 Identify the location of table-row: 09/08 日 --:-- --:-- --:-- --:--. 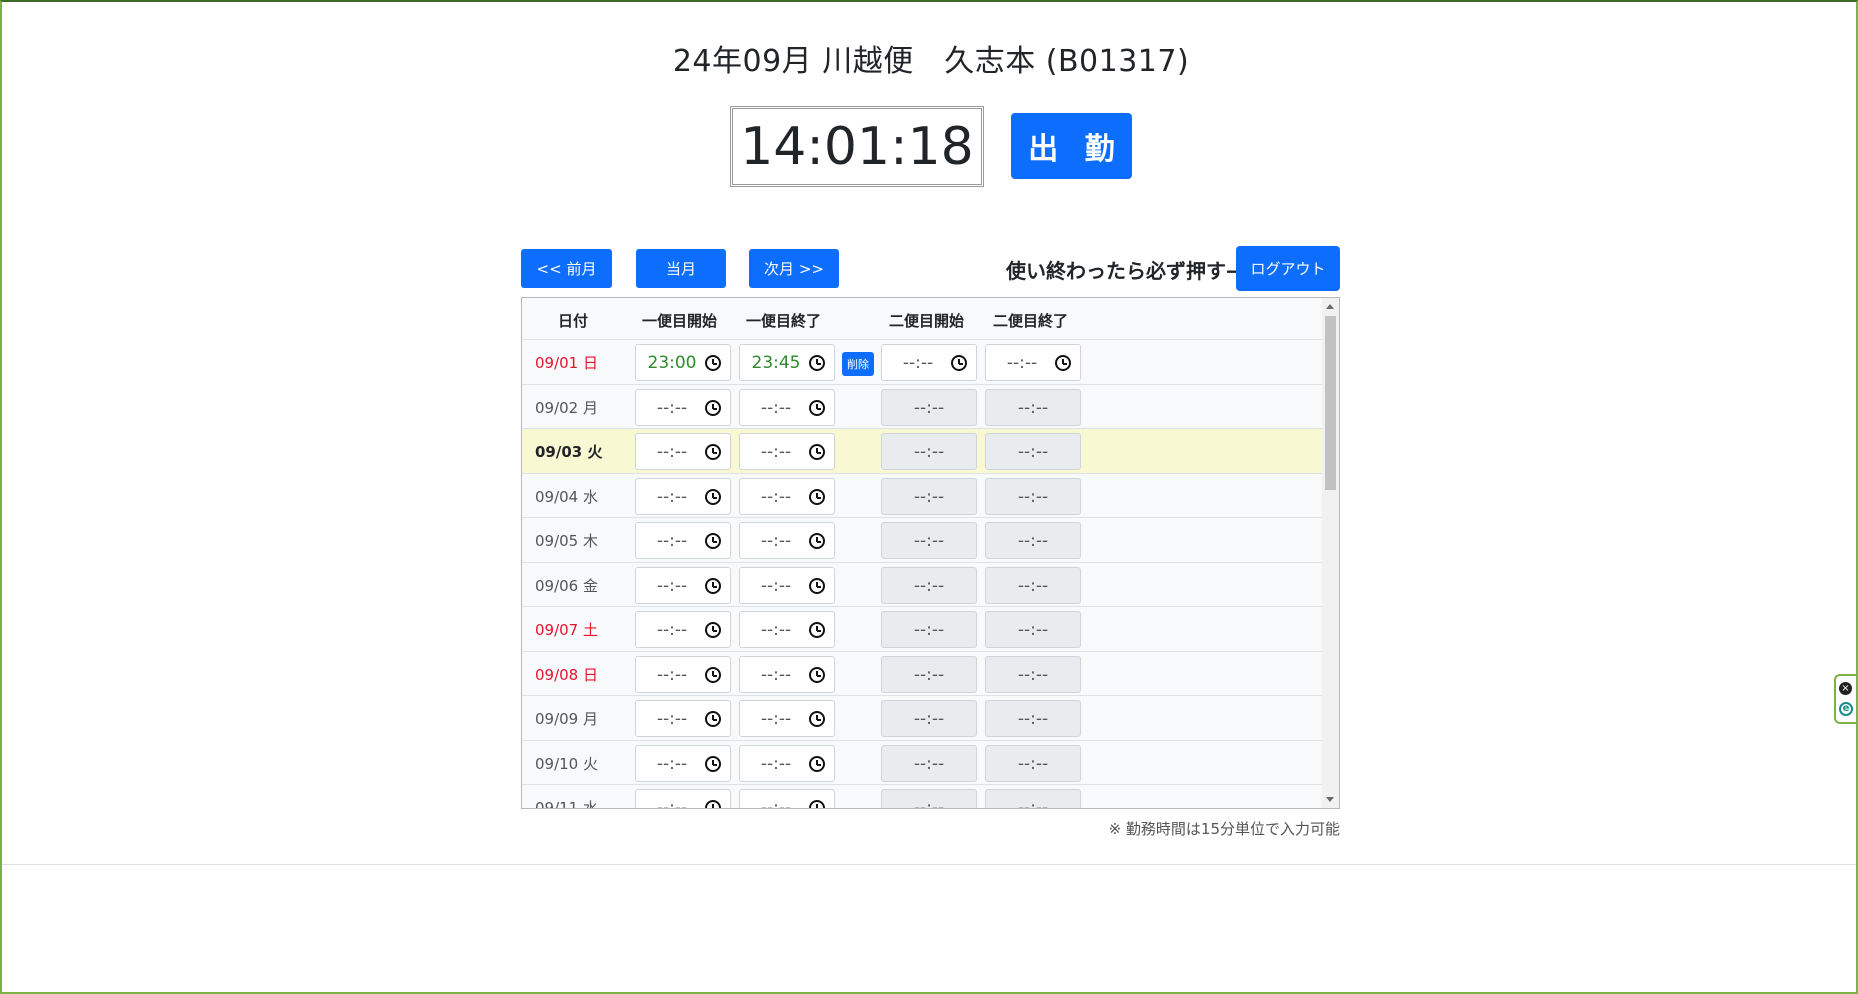
(922, 672).